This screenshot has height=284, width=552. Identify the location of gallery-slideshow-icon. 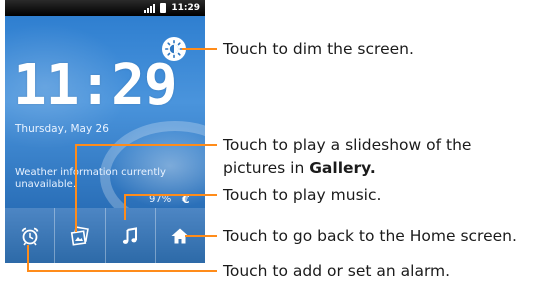
(79, 235).